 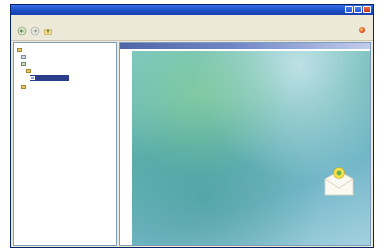 I want to click on up-button, so click(x=48, y=31).